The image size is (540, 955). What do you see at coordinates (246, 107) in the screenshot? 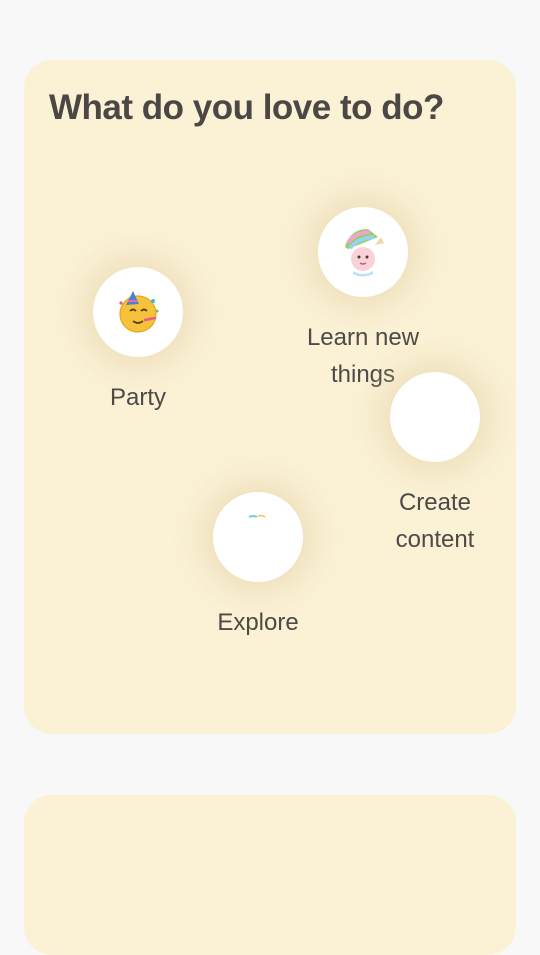
I see `page-title: What do you love to do?` at bounding box center [246, 107].